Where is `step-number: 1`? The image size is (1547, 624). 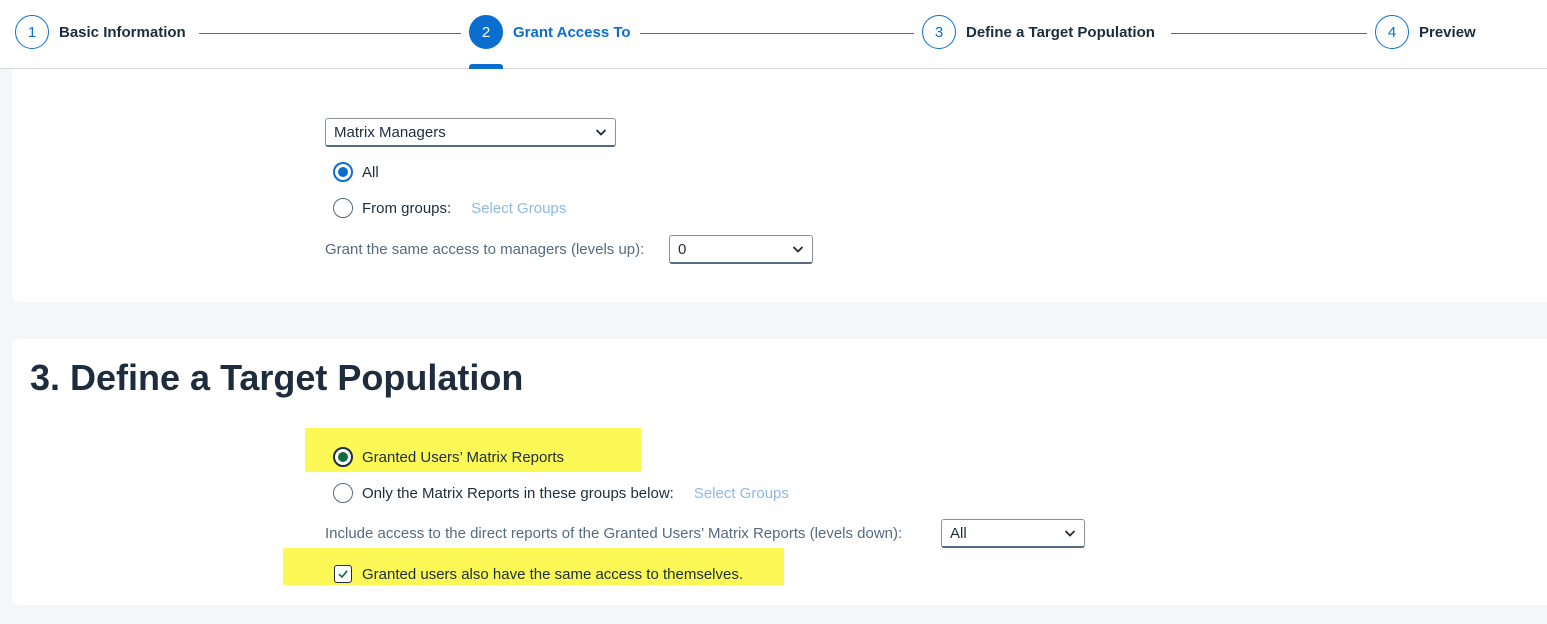 step-number: 1 is located at coordinates (32, 32).